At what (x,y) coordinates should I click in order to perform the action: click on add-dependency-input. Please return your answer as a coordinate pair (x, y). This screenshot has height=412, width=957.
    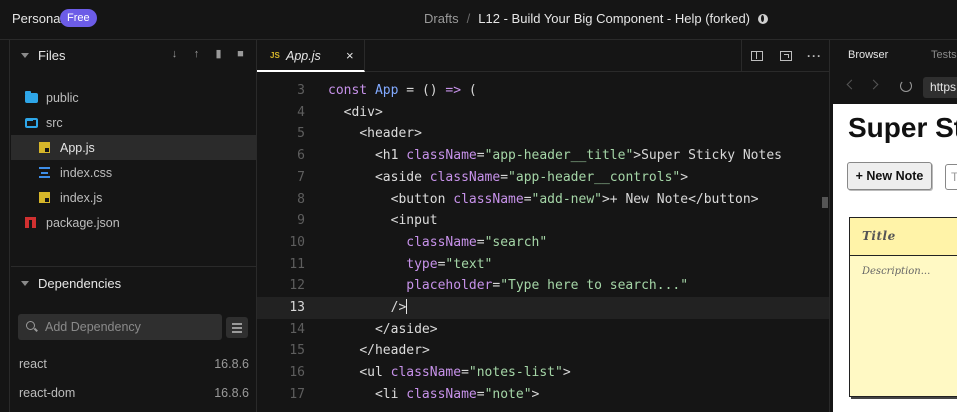
    Looking at the image, I should click on (130, 327).